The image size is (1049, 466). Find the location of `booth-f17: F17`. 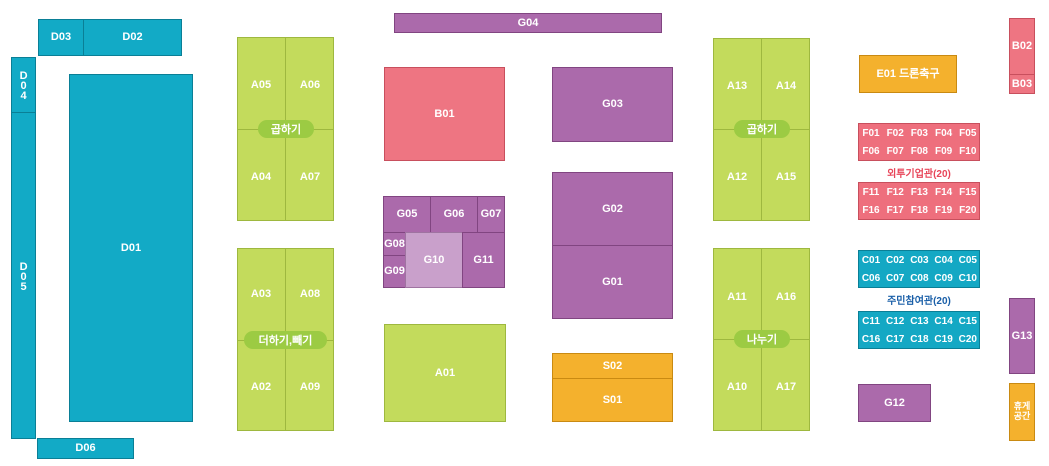

booth-f17: F17 is located at coordinates (895, 210).